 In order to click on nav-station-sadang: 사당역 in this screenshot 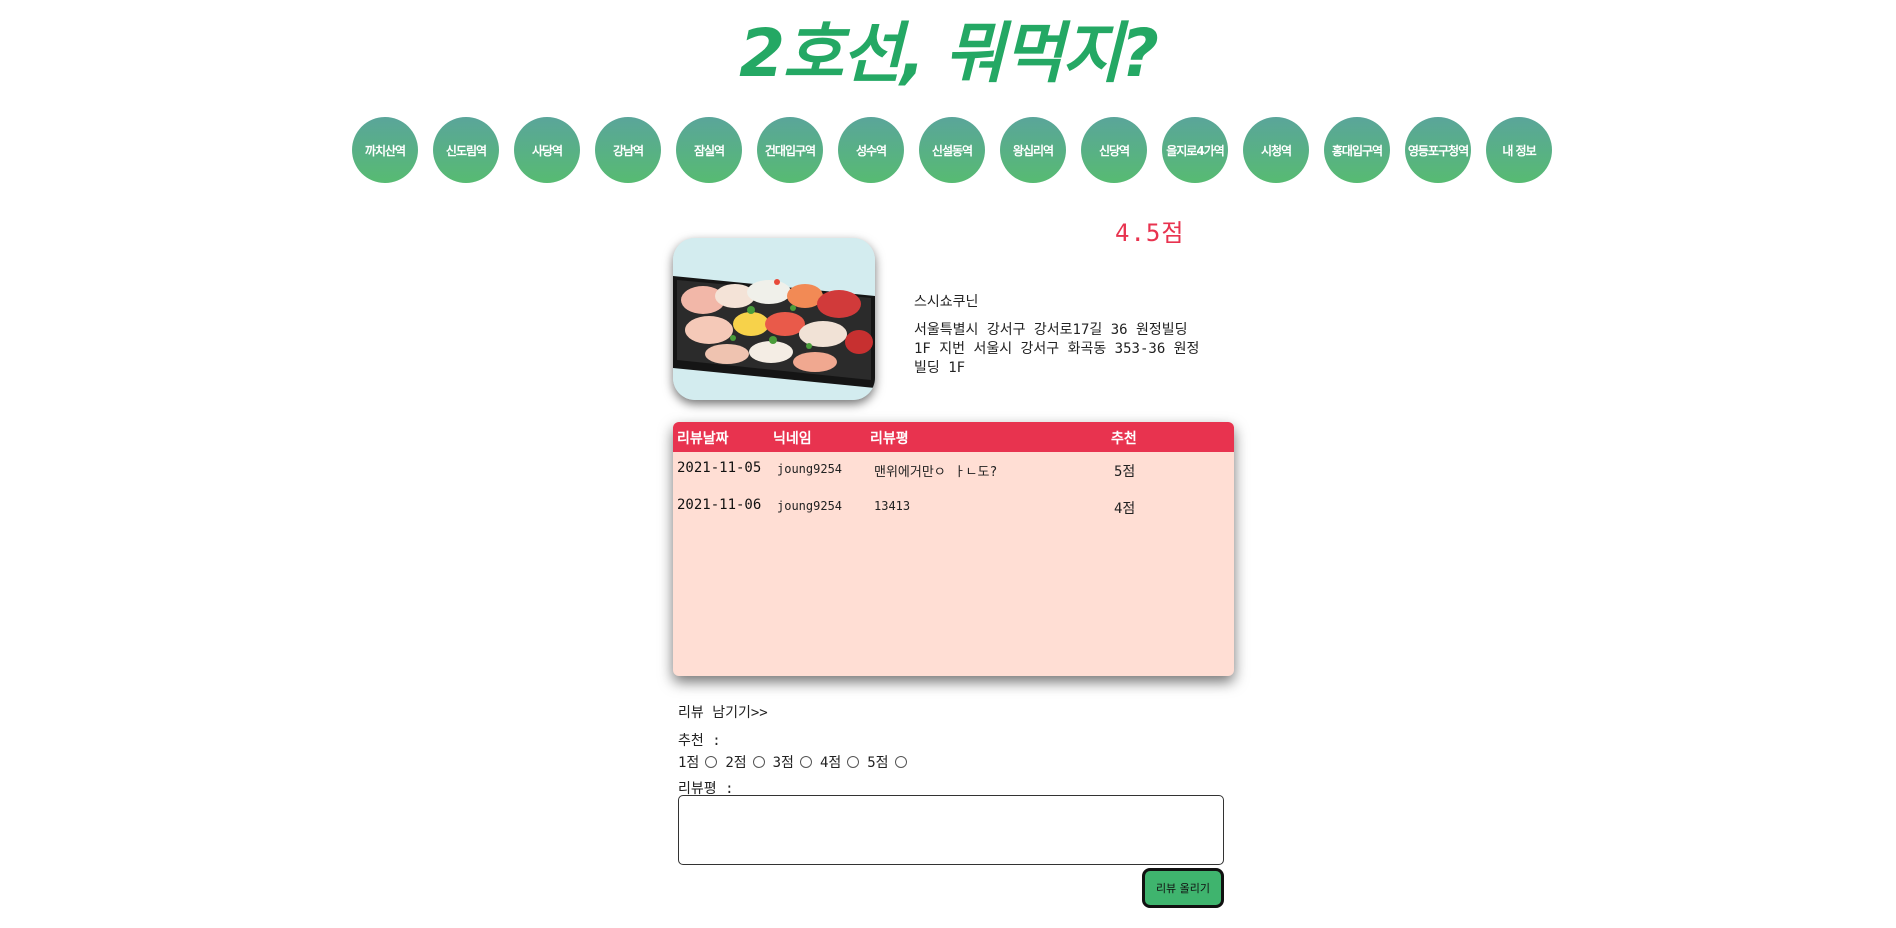, I will do `click(547, 150)`.